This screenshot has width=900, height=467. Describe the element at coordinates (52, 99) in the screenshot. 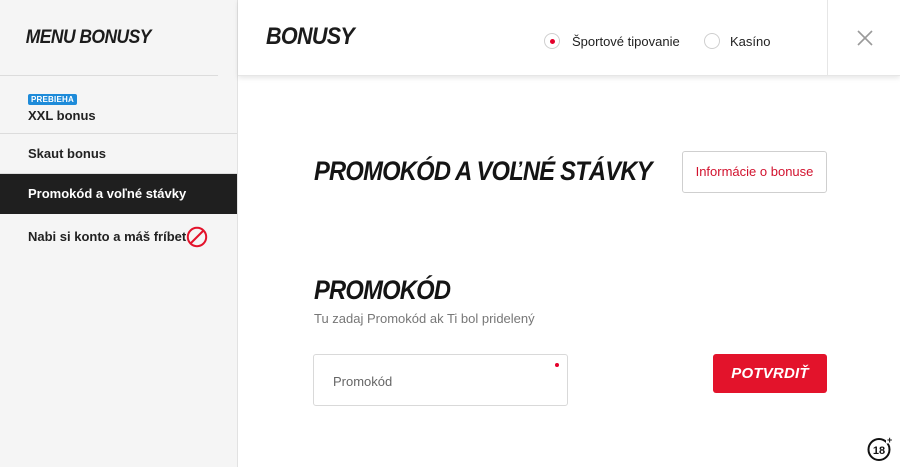

I see `status-badge: PREBIEHA` at that location.